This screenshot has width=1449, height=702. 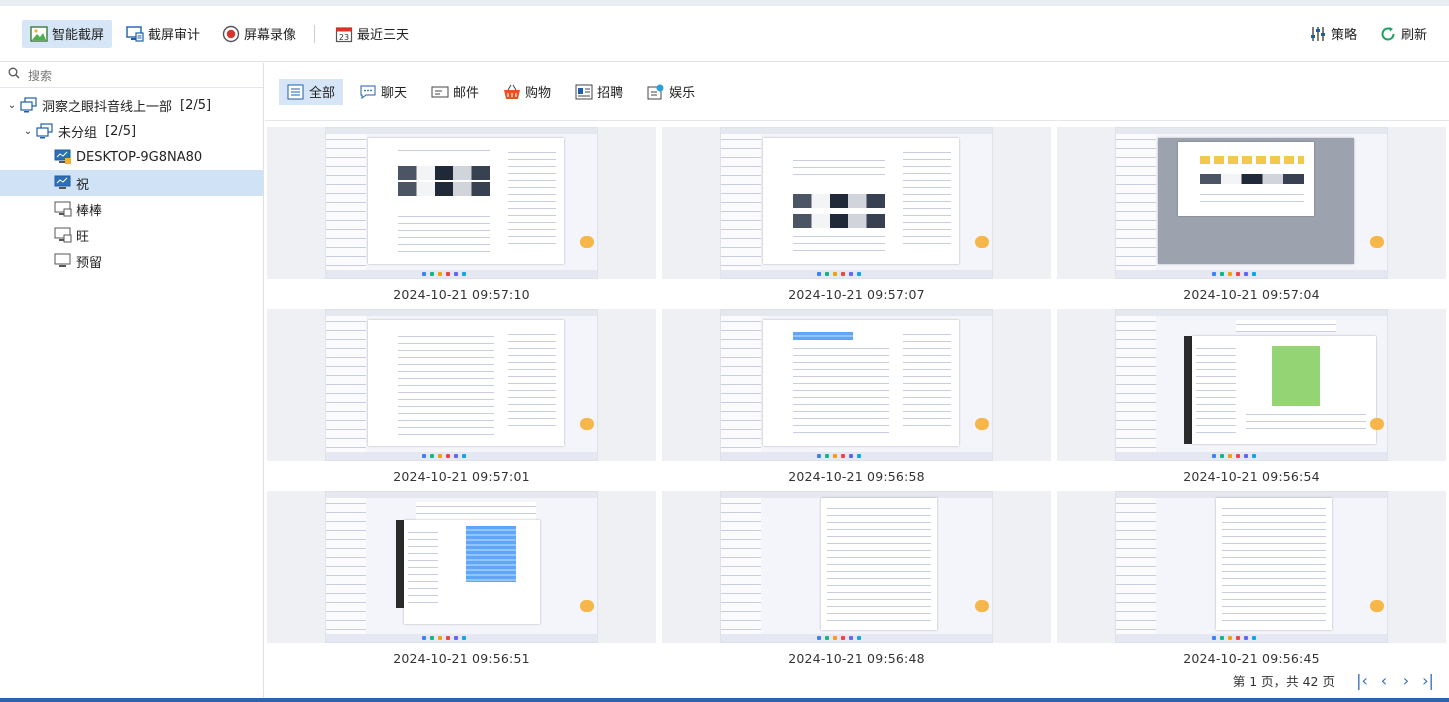 I want to click on capture-audit-button: 截屏审计, so click(x=163, y=34).